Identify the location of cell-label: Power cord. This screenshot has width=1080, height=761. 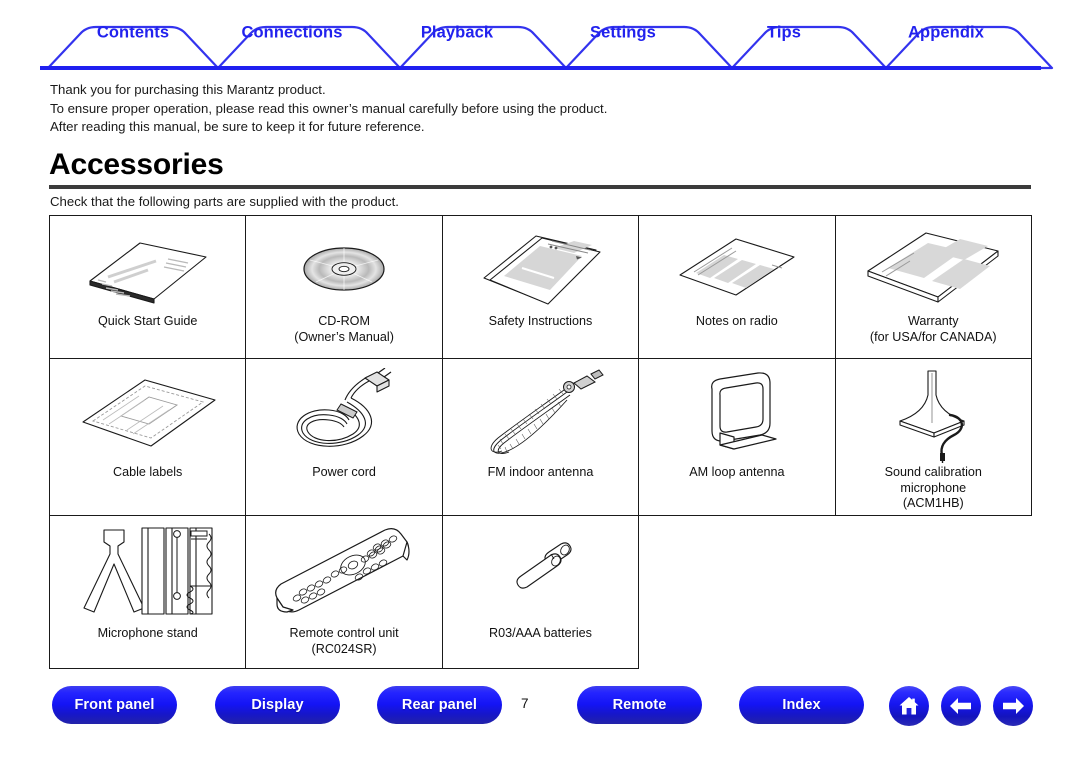
(344, 472).